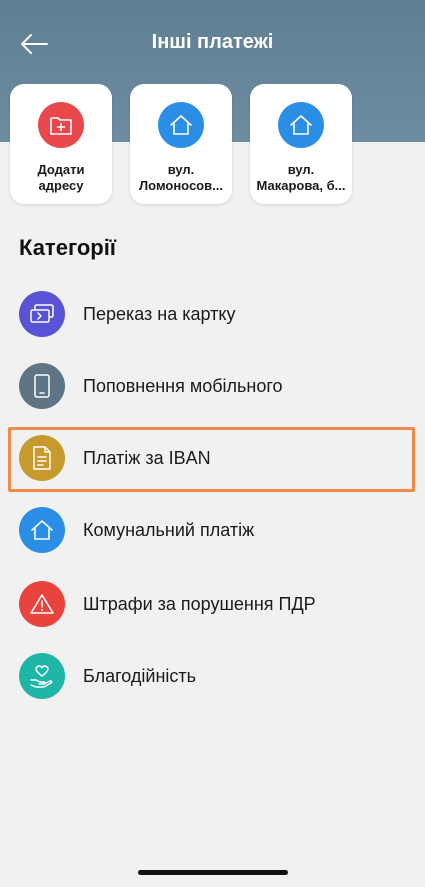 Image resolution: width=425 pixels, height=887 pixels. Describe the element at coordinates (42, 676) in the screenshot. I see `charity-heart-icon` at that location.